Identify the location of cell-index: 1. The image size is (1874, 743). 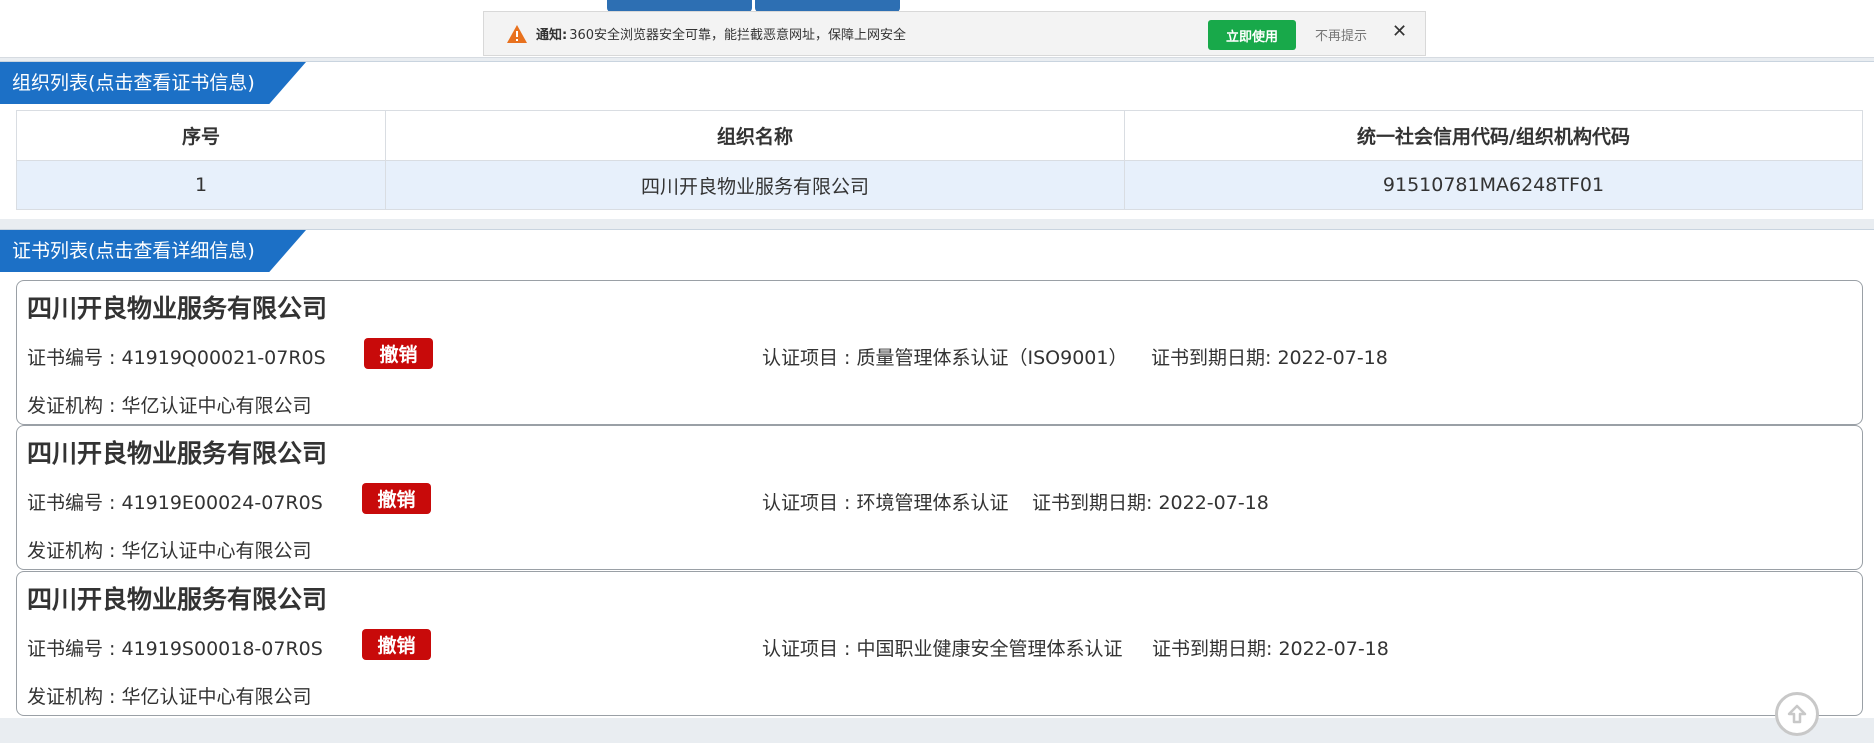
(201, 185).